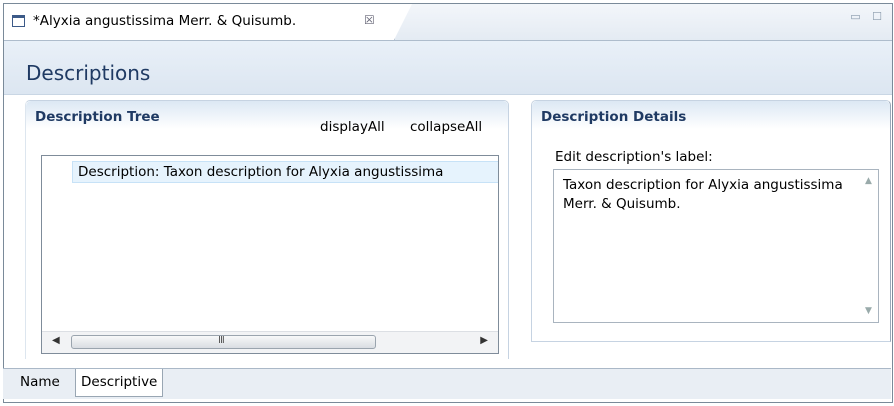 This screenshot has width=894, height=406. I want to click on edit-label-caption: Edit description's label:, so click(634, 157).